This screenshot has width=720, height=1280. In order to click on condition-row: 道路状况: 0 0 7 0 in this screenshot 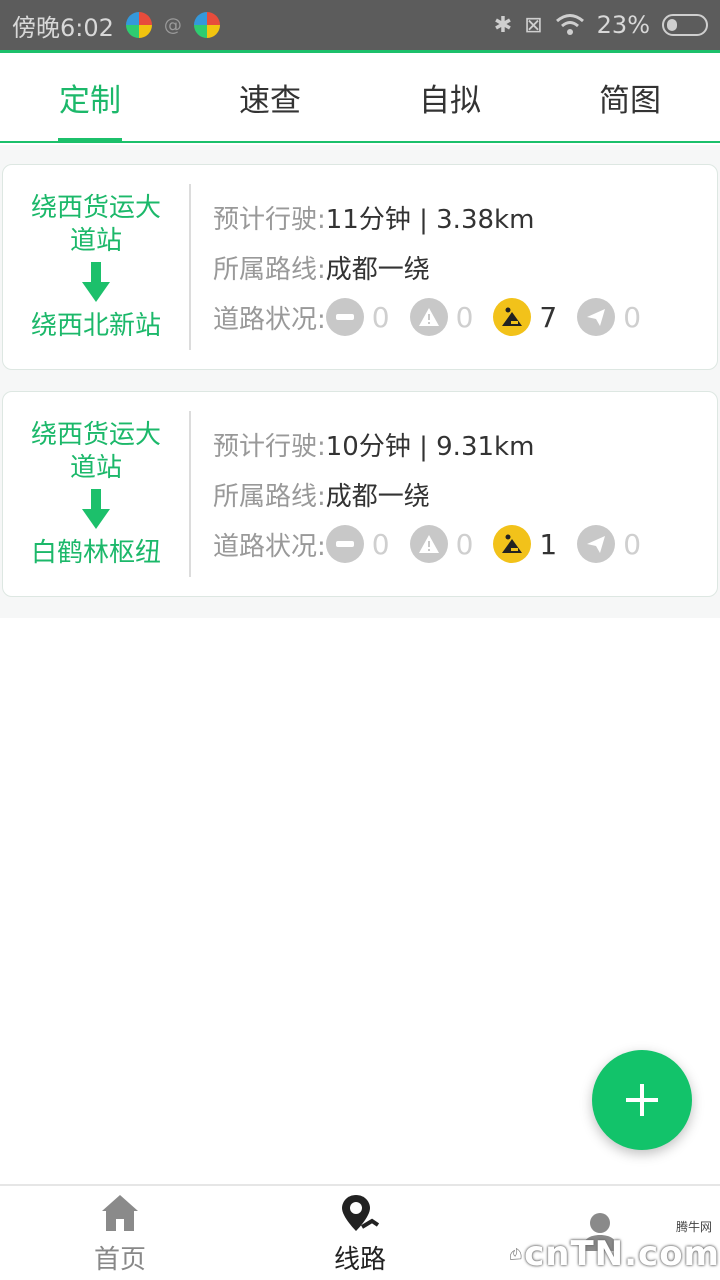, I will do `click(465, 317)`.